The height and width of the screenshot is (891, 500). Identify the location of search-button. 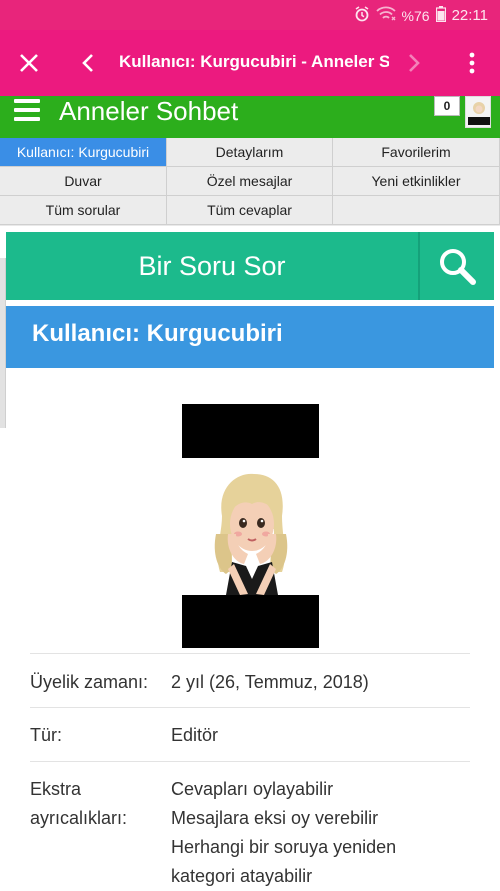
(457, 266).